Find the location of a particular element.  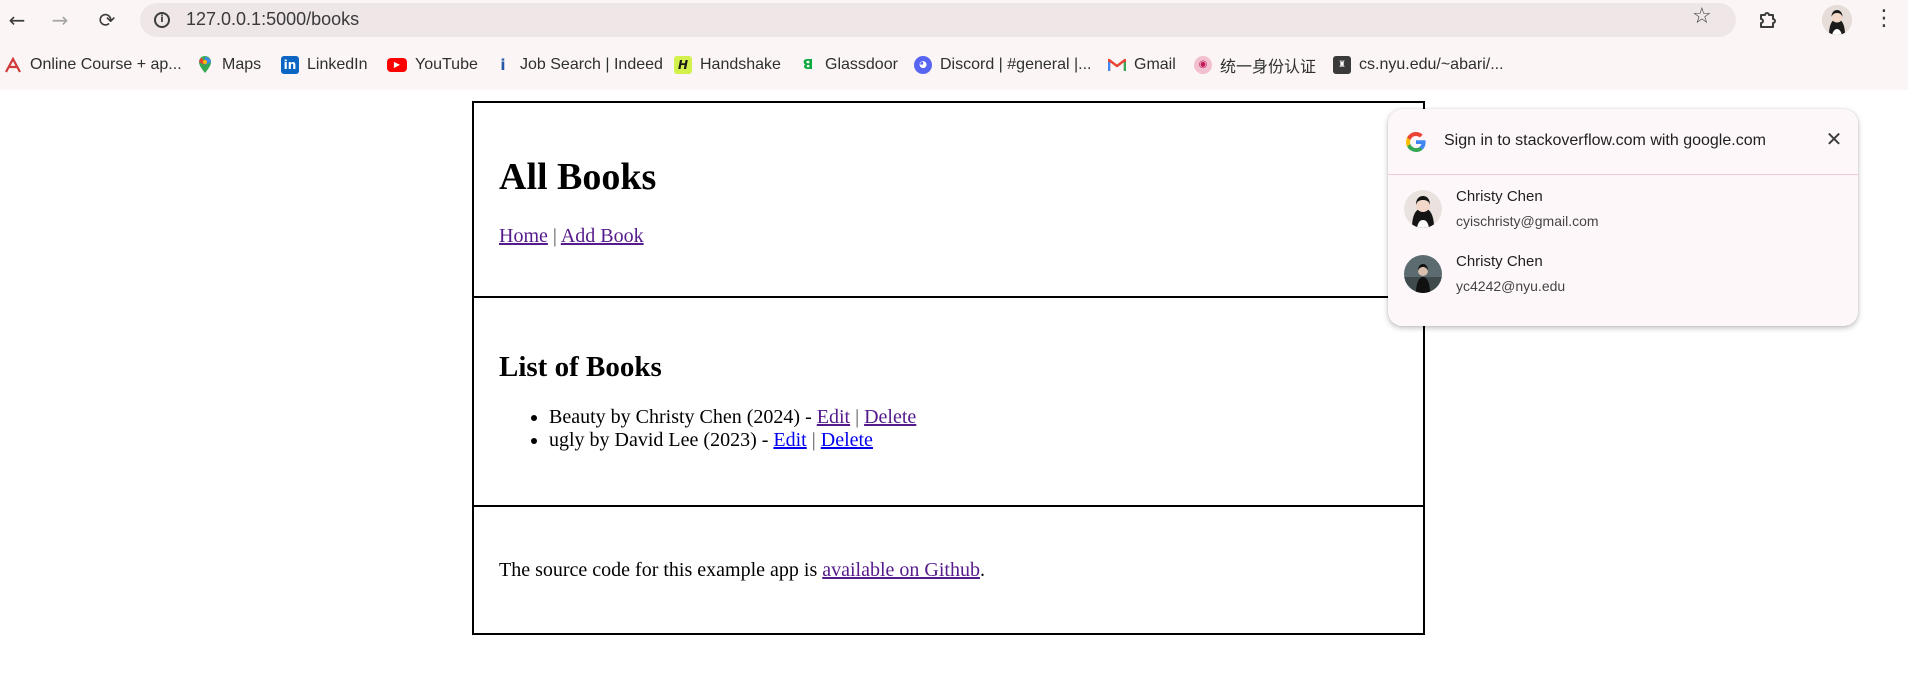

account-email: cyischristy@gmail.com is located at coordinates (1527, 221).